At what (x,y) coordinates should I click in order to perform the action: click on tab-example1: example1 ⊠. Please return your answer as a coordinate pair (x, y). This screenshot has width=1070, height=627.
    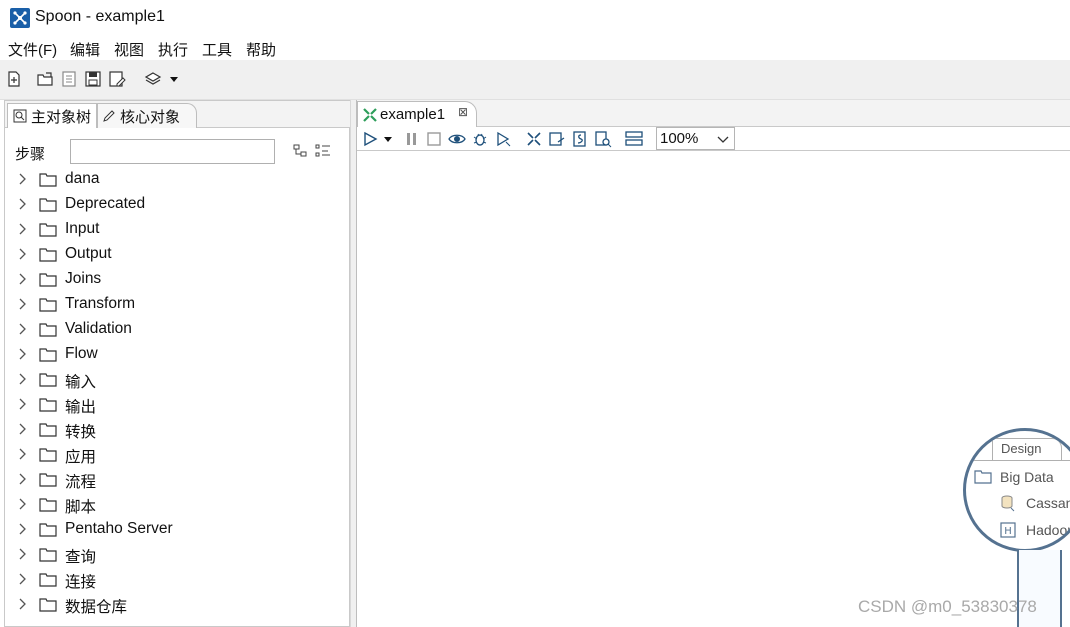
    Looking at the image, I should click on (417, 114).